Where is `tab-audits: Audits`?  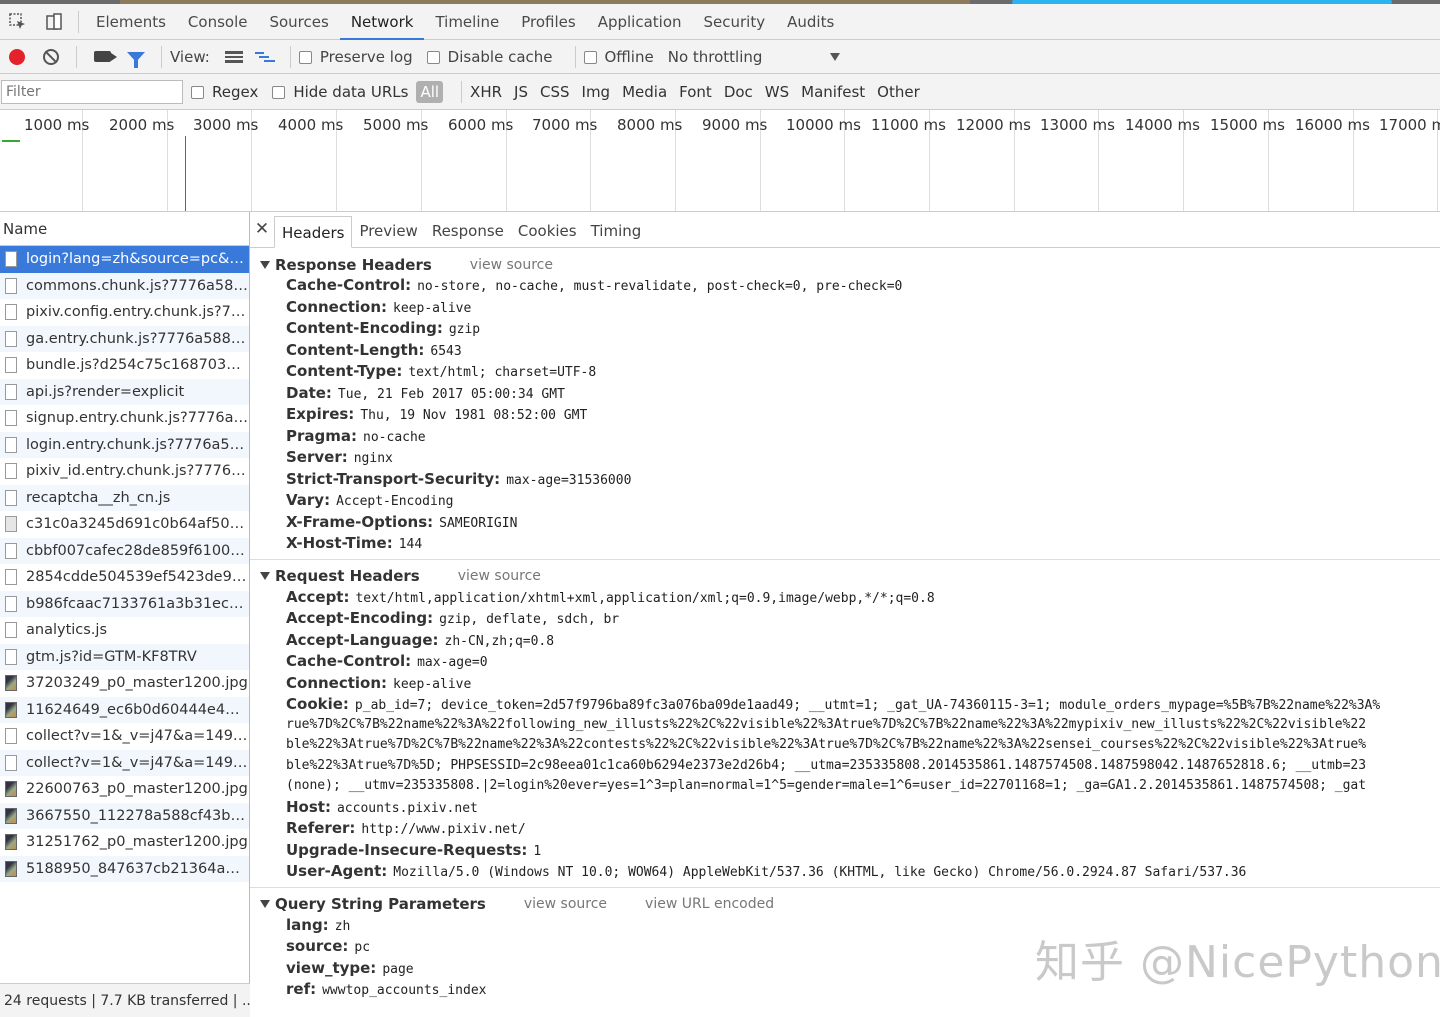 tab-audits: Audits is located at coordinates (810, 22).